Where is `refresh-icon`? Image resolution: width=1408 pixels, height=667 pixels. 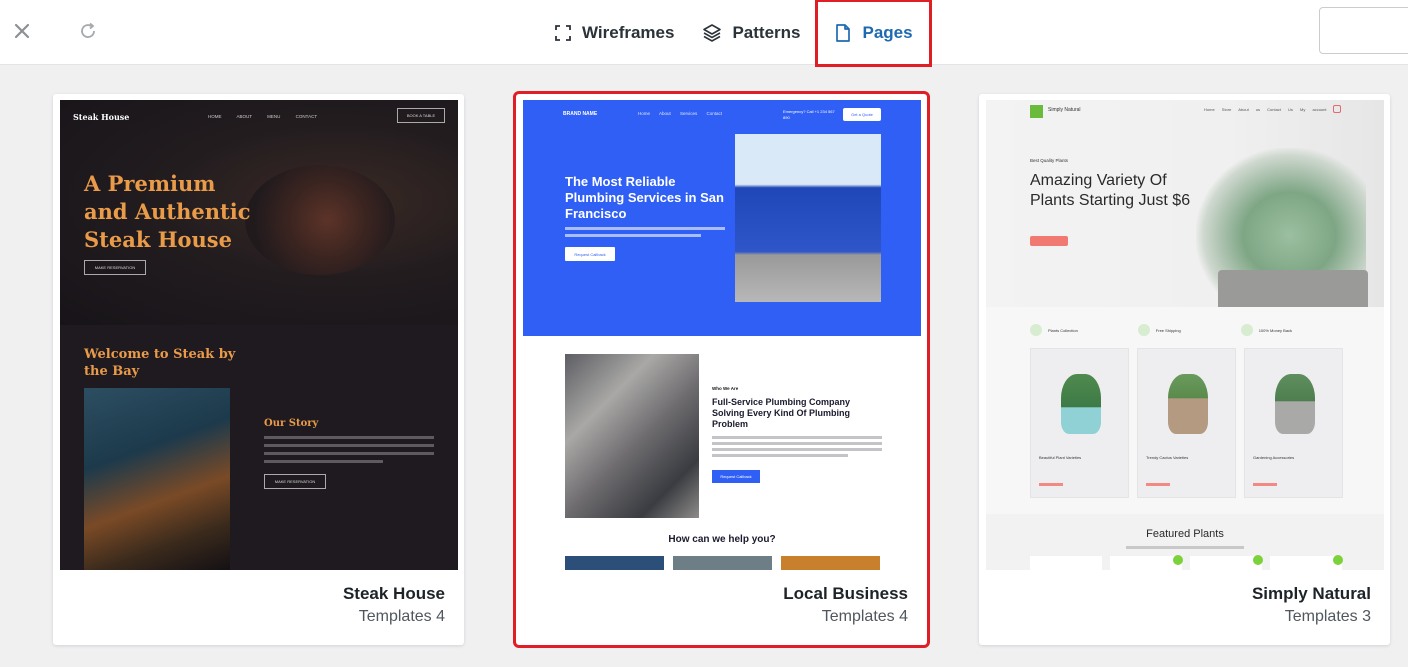
refresh-icon is located at coordinates (88, 31).